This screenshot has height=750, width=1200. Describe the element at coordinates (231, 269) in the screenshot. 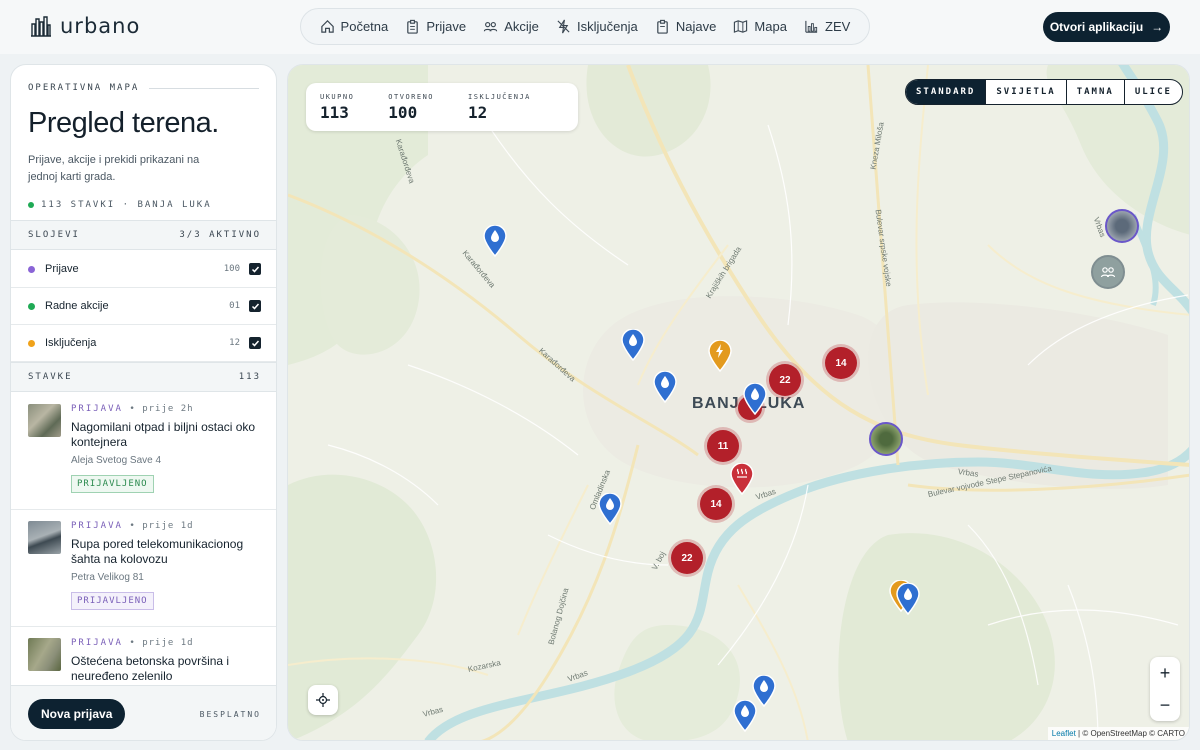

I see `layer-count: 100` at that location.